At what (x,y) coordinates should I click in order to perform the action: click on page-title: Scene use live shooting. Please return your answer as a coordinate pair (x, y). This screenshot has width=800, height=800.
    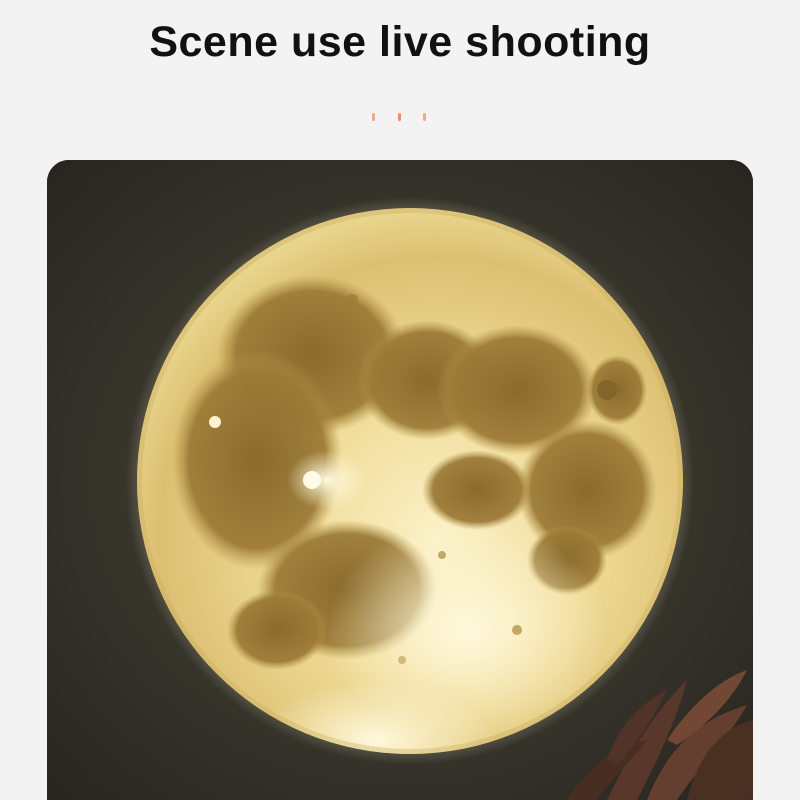
    Looking at the image, I should click on (400, 42).